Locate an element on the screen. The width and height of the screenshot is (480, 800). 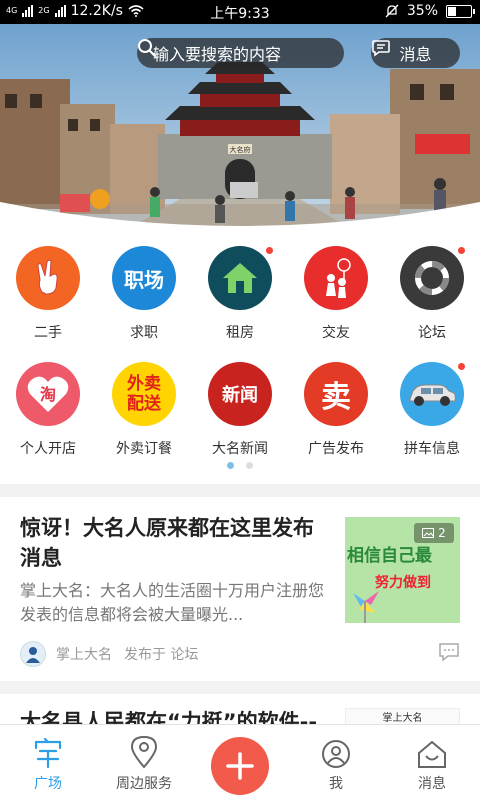
category-news: 新闻 大名新闻 is located at coordinates (240, 410).